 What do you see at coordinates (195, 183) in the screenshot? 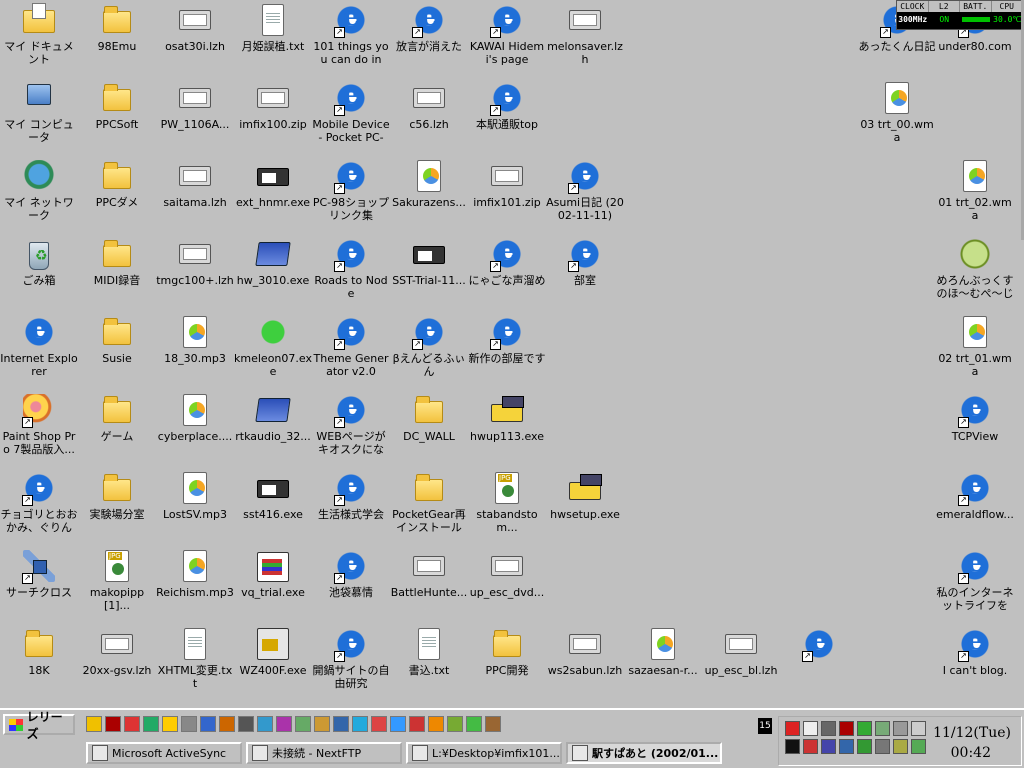
I see `desktop-icon: saitama.lzh` at bounding box center [195, 183].